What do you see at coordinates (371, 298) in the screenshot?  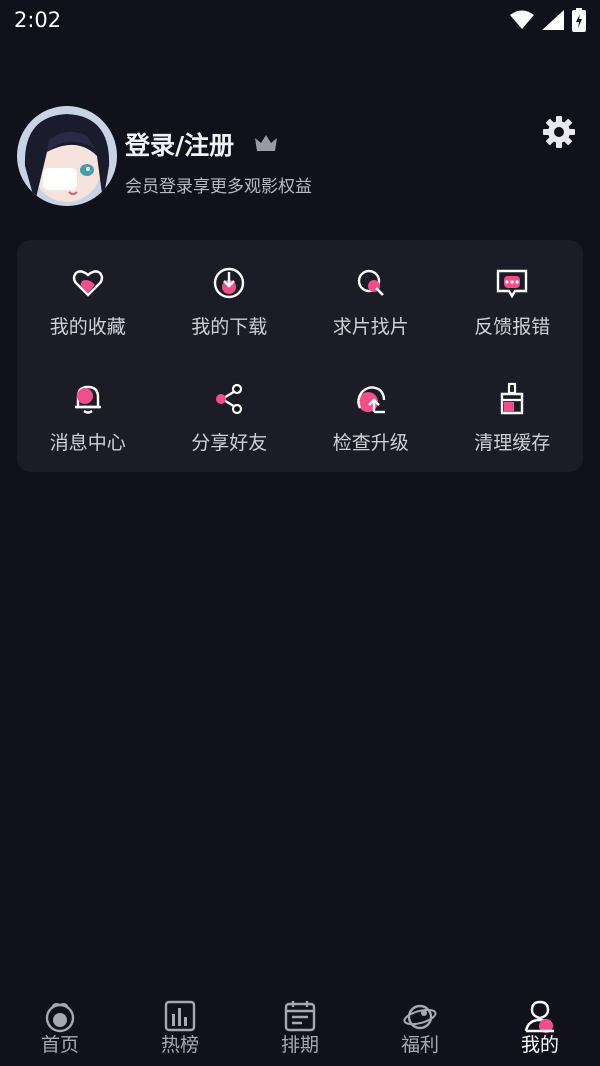 I see `menu-request-film: 求片找片` at bounding box center [371, 298].